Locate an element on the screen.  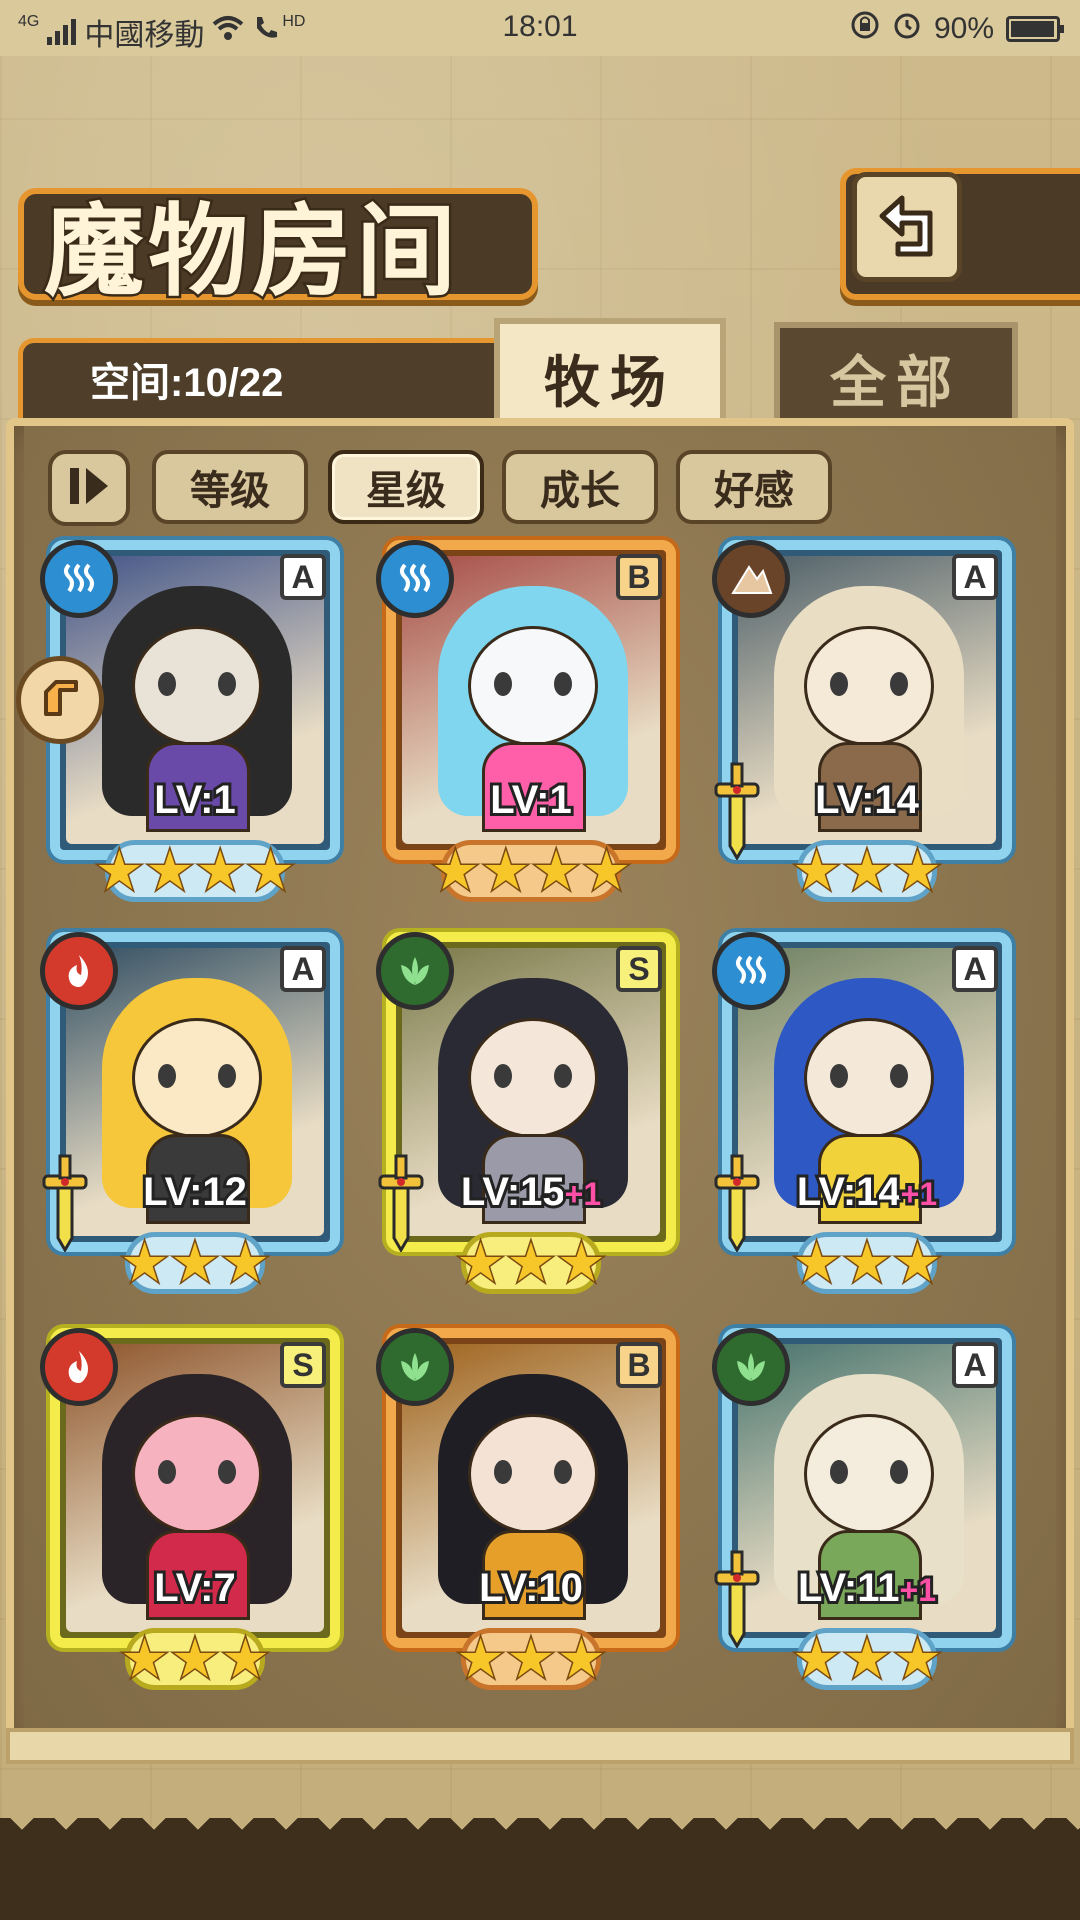
filter-affection: 好感 is located at coordinates (754, 487).